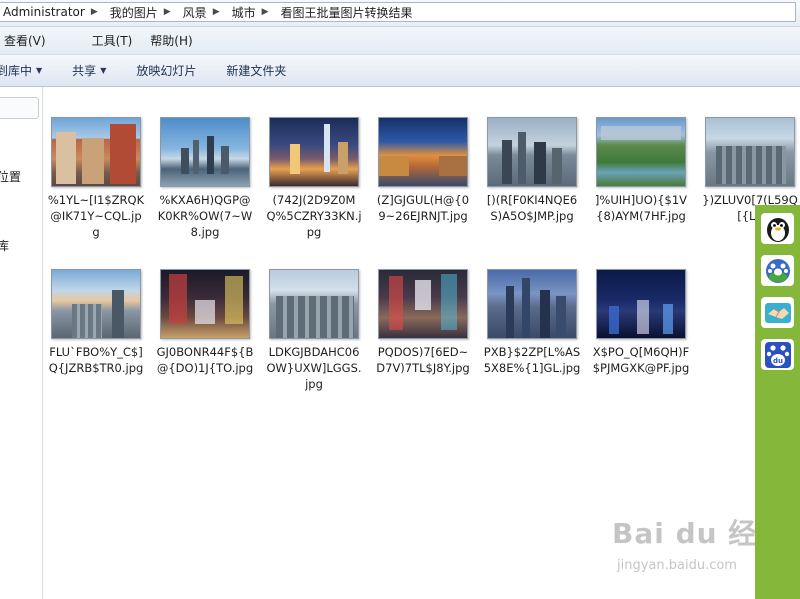  I want to click on file-name: PXB}$2ZP[L%AS5X8E%{1]GL.jpg, so click(532, 360).